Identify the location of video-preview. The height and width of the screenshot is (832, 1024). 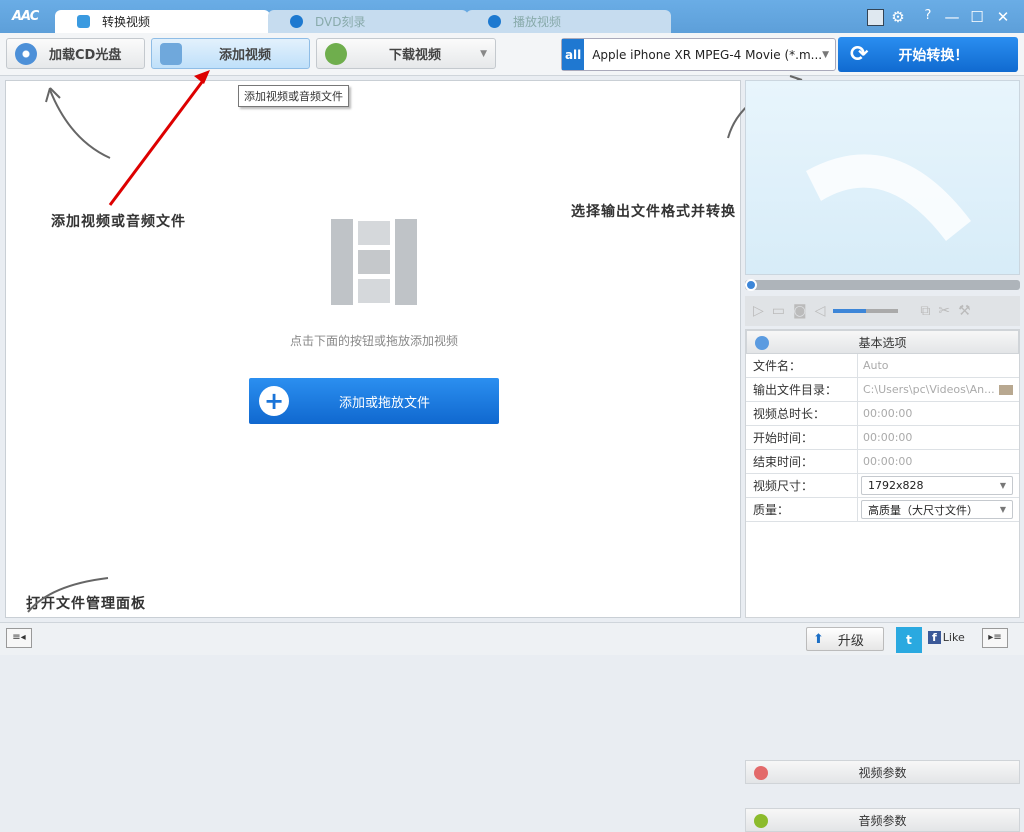
(882, 177).